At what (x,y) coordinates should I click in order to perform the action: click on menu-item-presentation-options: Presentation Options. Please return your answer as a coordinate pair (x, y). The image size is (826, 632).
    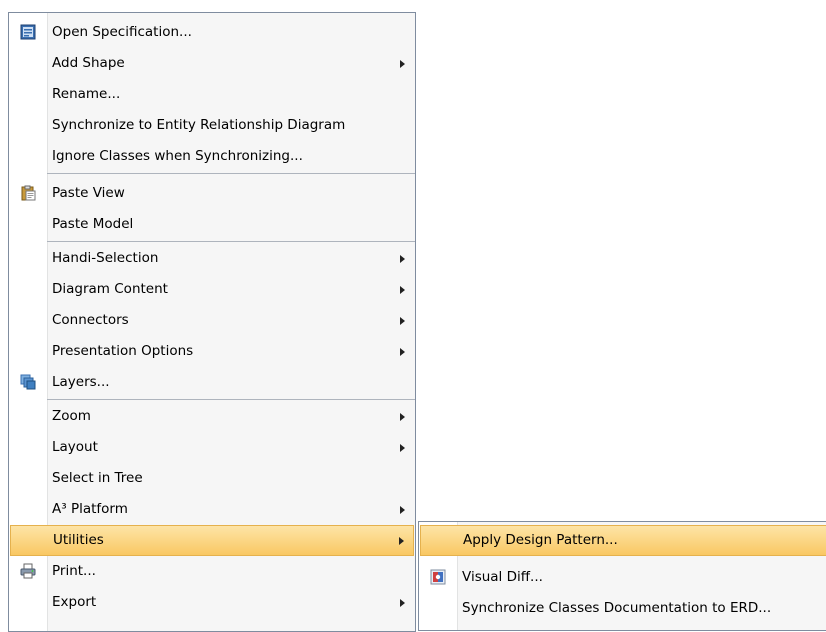
    Looking at the image, I should click on (212, 351).